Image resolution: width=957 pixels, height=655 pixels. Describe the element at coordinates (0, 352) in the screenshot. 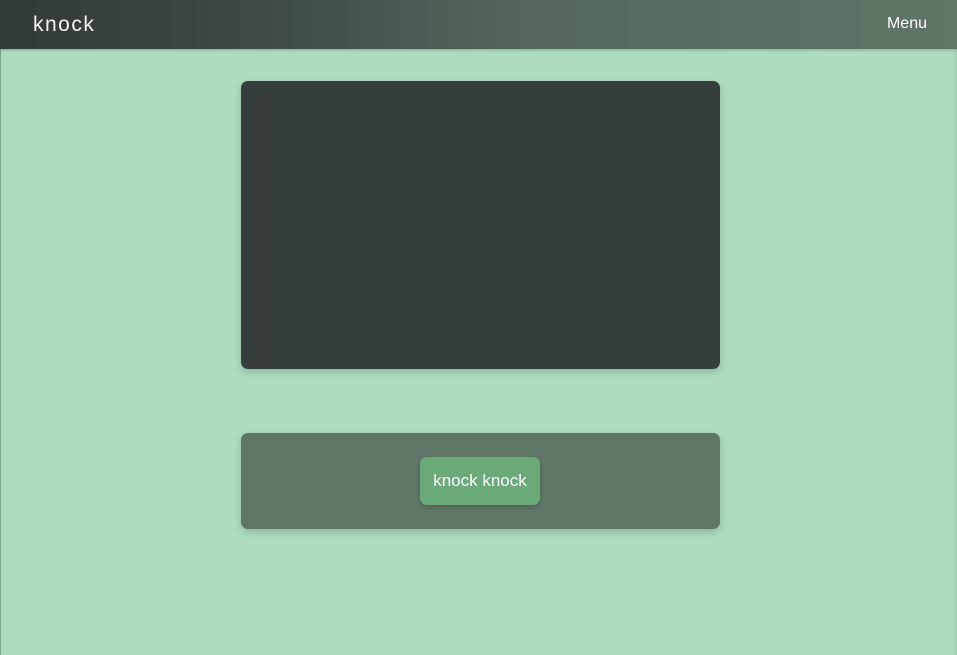

I see `left-edge-divider` at that location.